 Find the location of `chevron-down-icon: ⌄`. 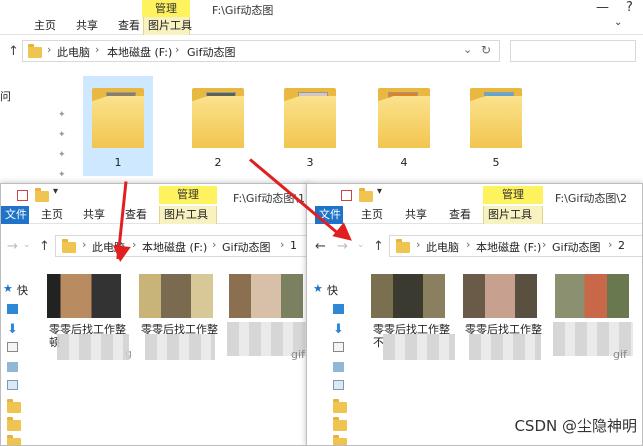

chevron-down-icon: ⌄ is located at coordinates (618, 22).